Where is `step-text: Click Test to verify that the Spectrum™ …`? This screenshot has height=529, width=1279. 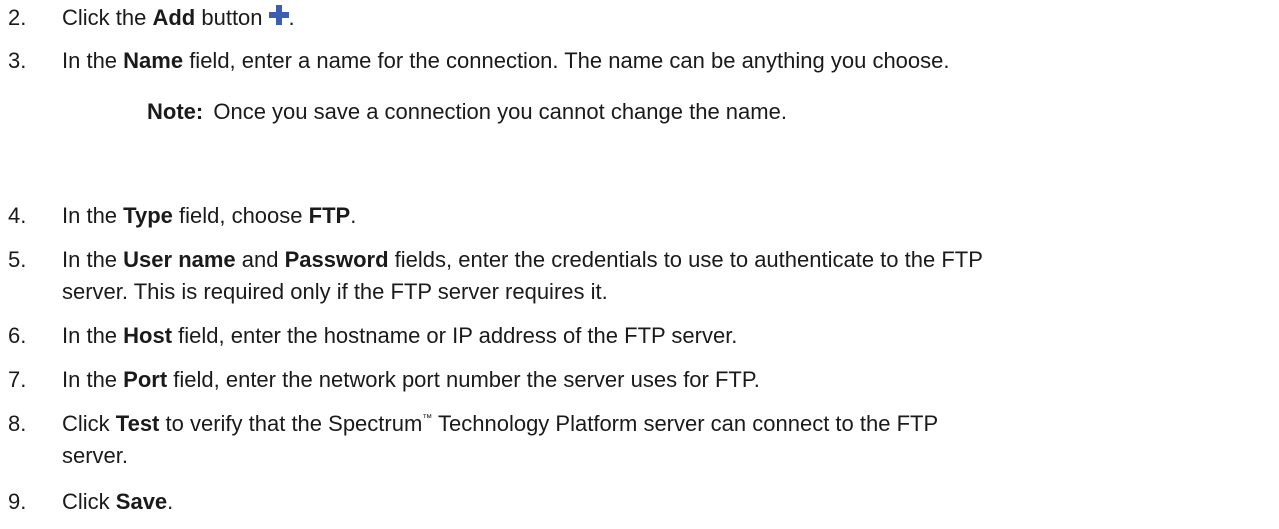
step-text: Click Test to verify that the Spectrum™ … is located at coordinates (500, 439).